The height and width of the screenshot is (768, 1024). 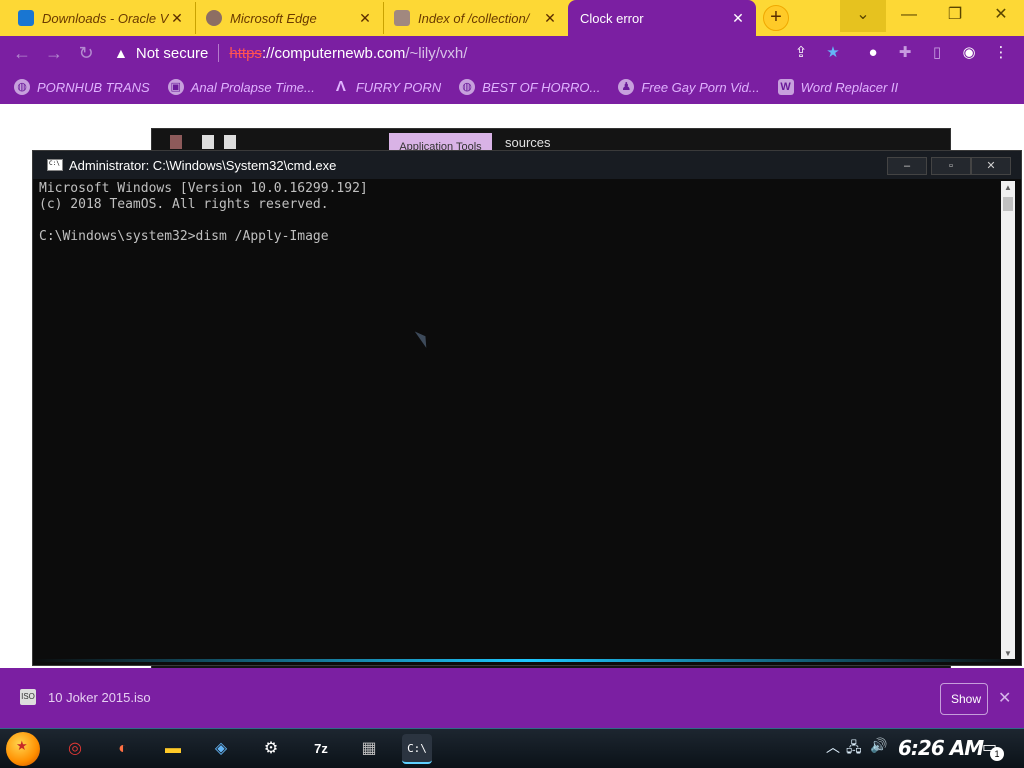 I want to click on tab-title: Index of /collection/, so click(x=474, y=18).